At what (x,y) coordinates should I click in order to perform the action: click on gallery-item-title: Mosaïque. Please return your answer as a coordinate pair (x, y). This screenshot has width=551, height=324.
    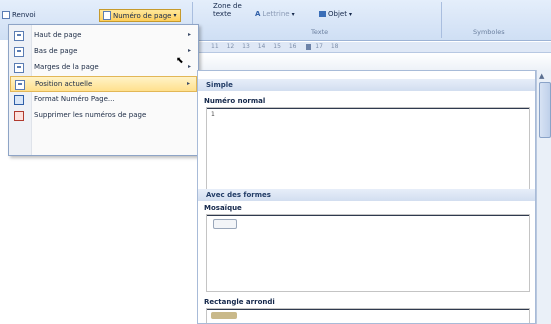
    Looking at the image, I should click on (223, 208).